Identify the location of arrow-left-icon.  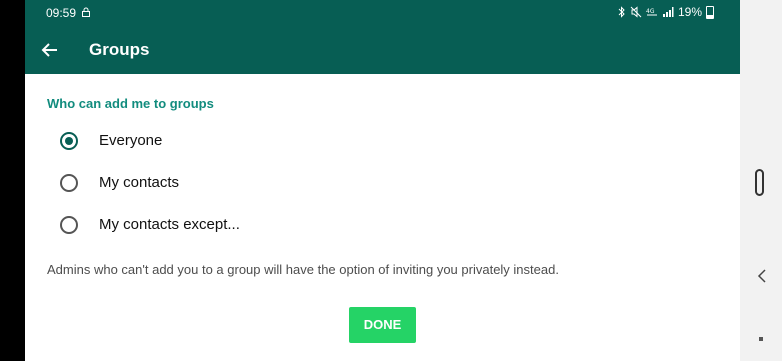
(50, 50).